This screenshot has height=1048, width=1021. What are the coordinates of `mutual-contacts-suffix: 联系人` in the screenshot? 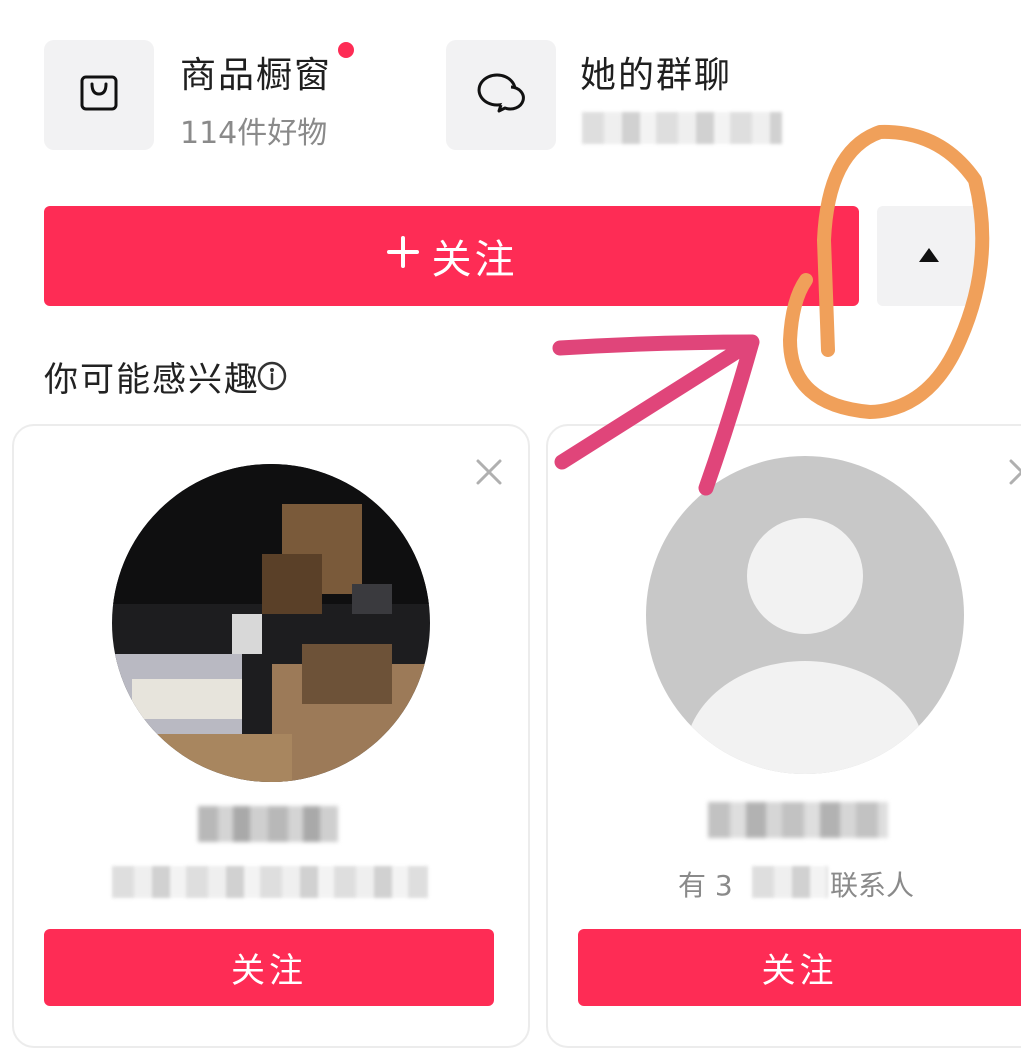 It's located at (872, 885).